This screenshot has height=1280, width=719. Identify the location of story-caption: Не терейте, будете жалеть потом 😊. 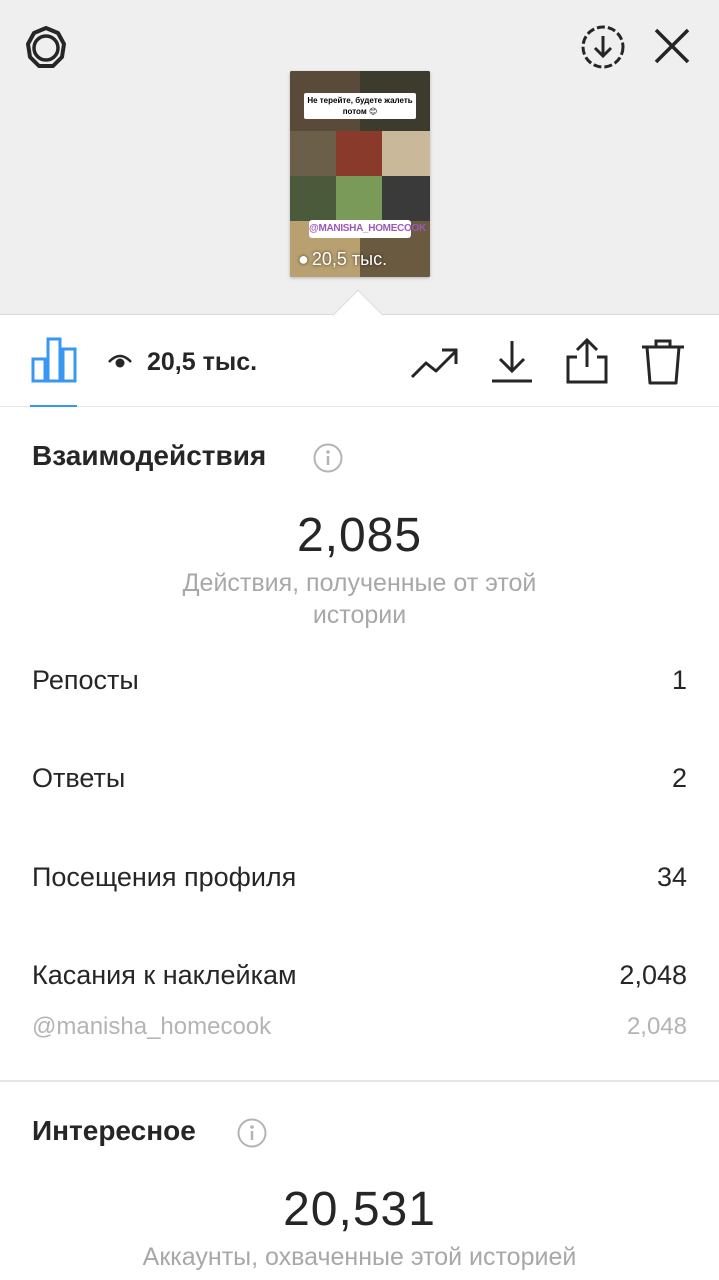
(360, 106).